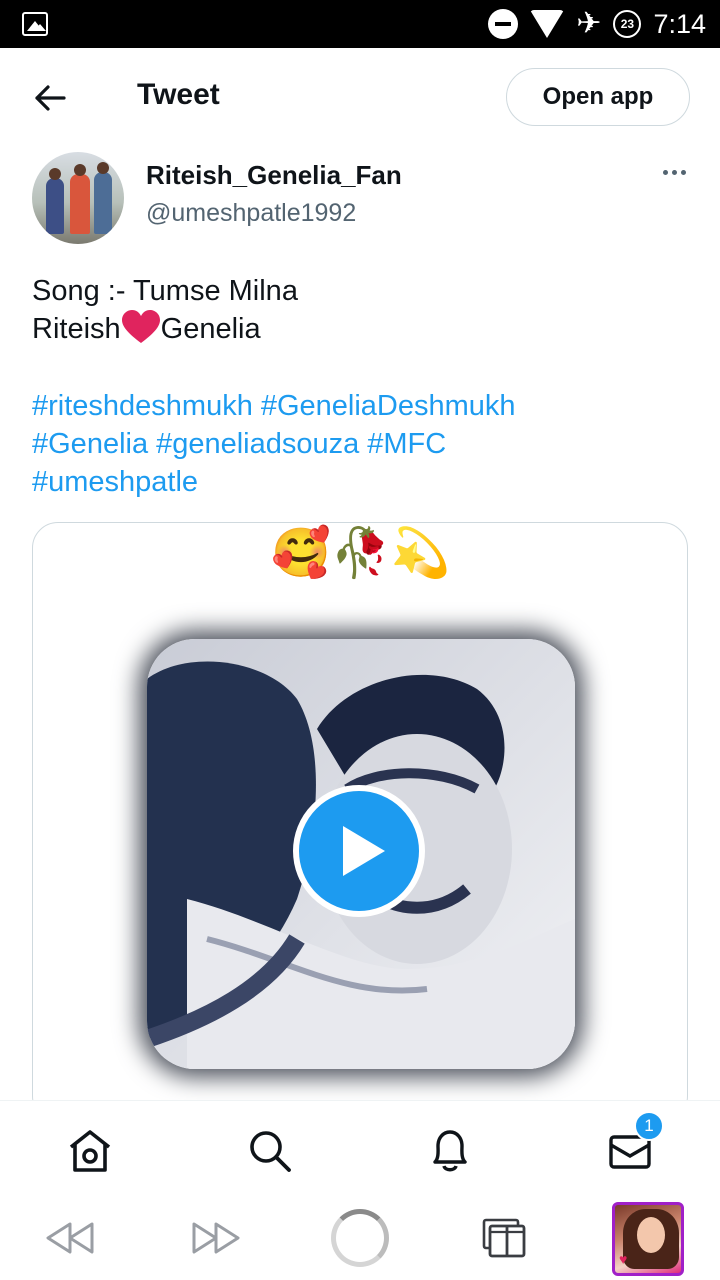  I want to click on tweet-text: Song :- Tumse Milna Riteish Genelia, so click(362, 310).